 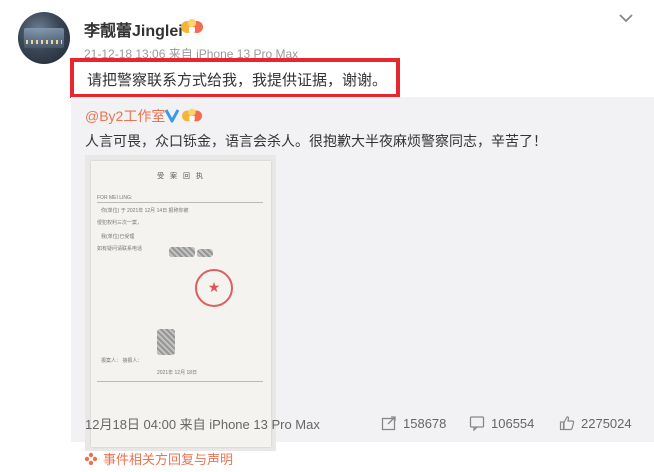 I want to click on document-line: 2021年 12月 18日, so click(x=177, y=373).